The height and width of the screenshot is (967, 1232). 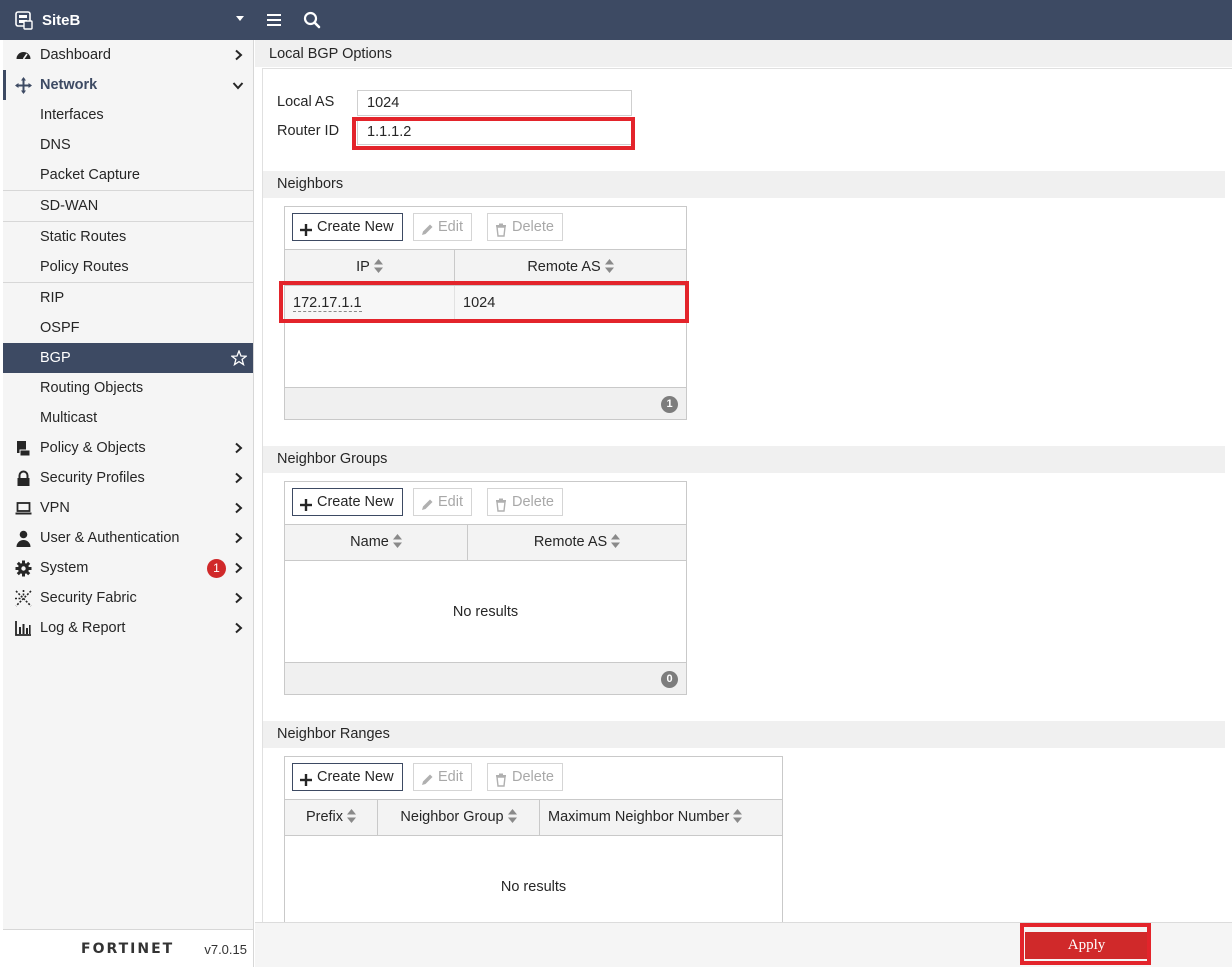 I want to click on sidebar-item-log-report: Log & Report, so click(x=128, y=628).